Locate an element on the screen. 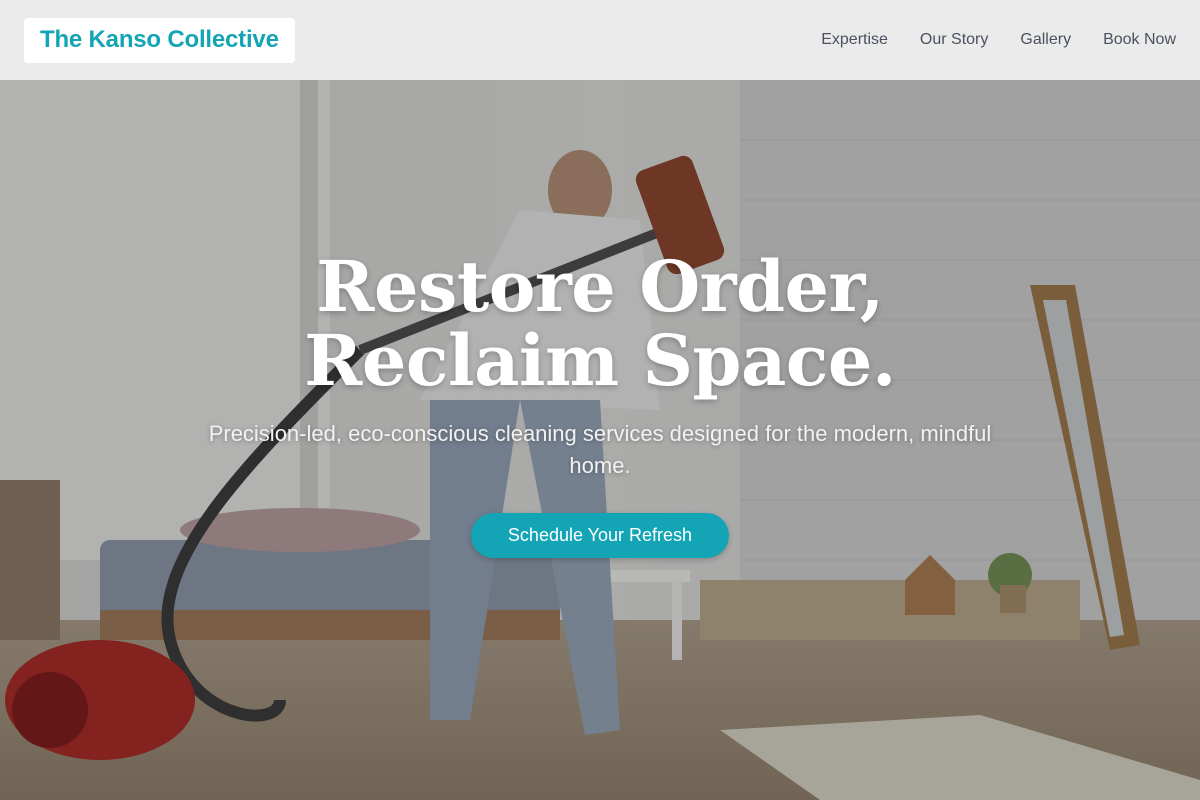 Image resolution: width=1200 pixels, height=800 pixels. brand-logo: The Kanso Collective is located at coordinates (159, 40).